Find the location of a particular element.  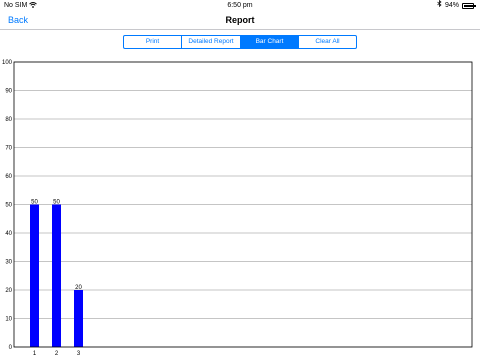

y-tick-label: 70 is located at coordinates (8, 149).